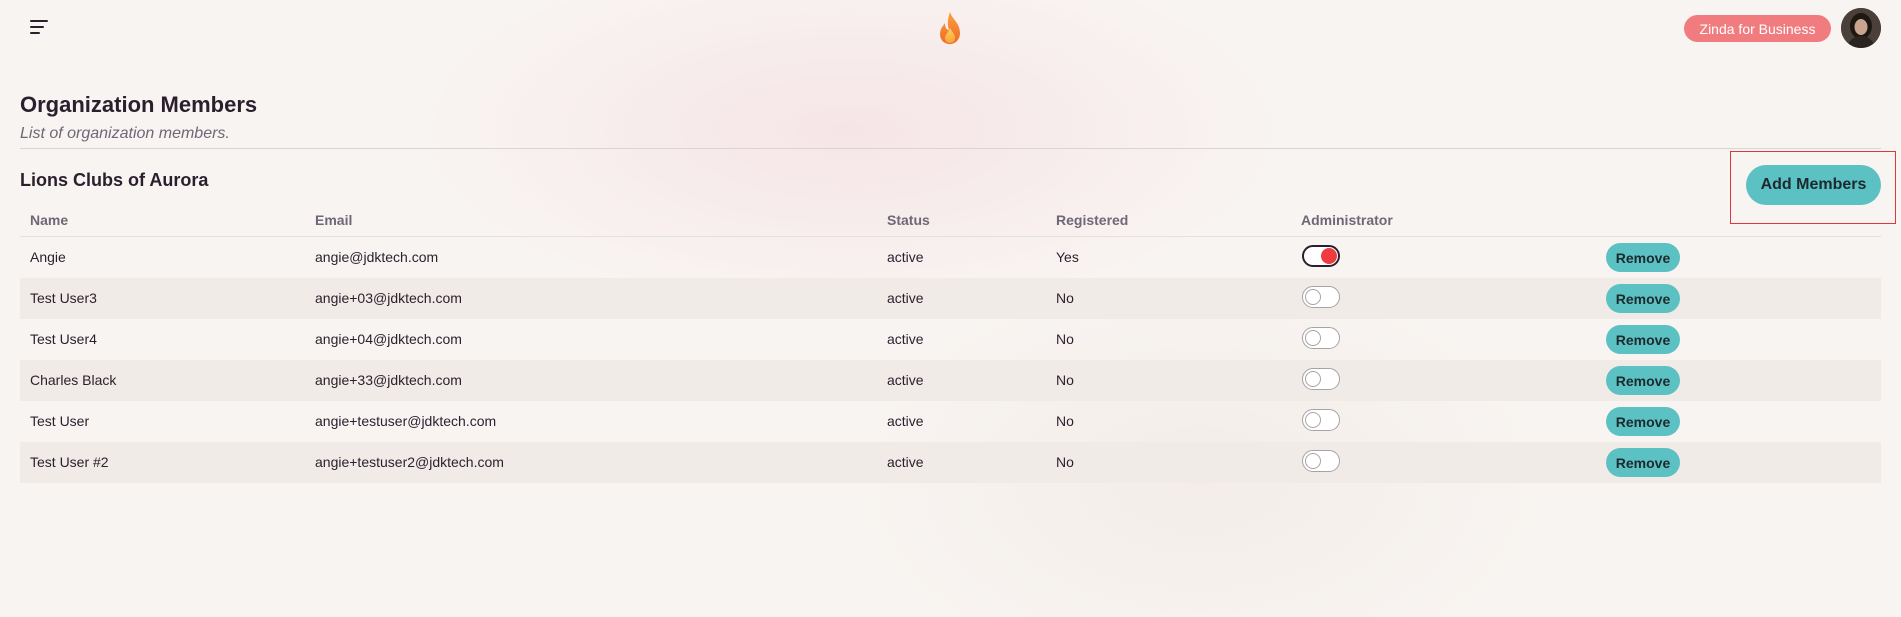 The width and height of the screenshot is (1901, 617). I want to click on member-name: Charles Black, so click(73, 380).